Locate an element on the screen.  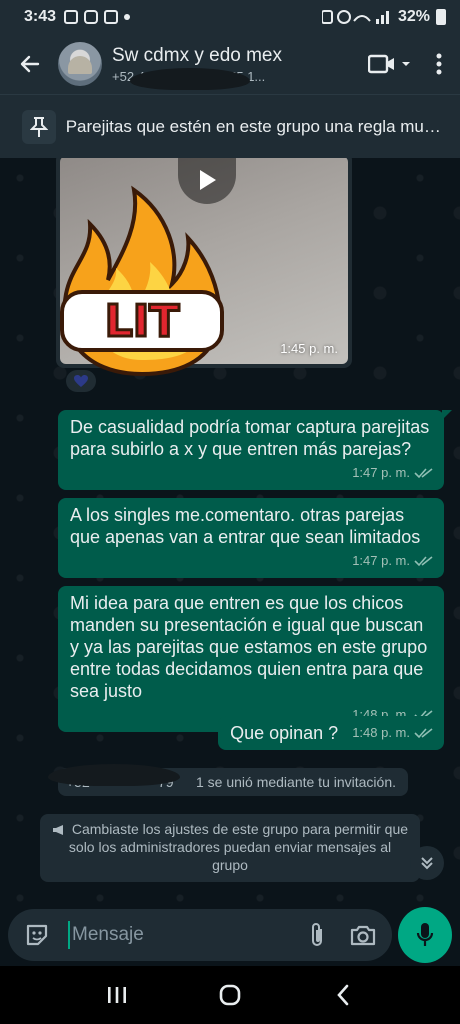
microphone-icon is located at coordinates (425, 934).